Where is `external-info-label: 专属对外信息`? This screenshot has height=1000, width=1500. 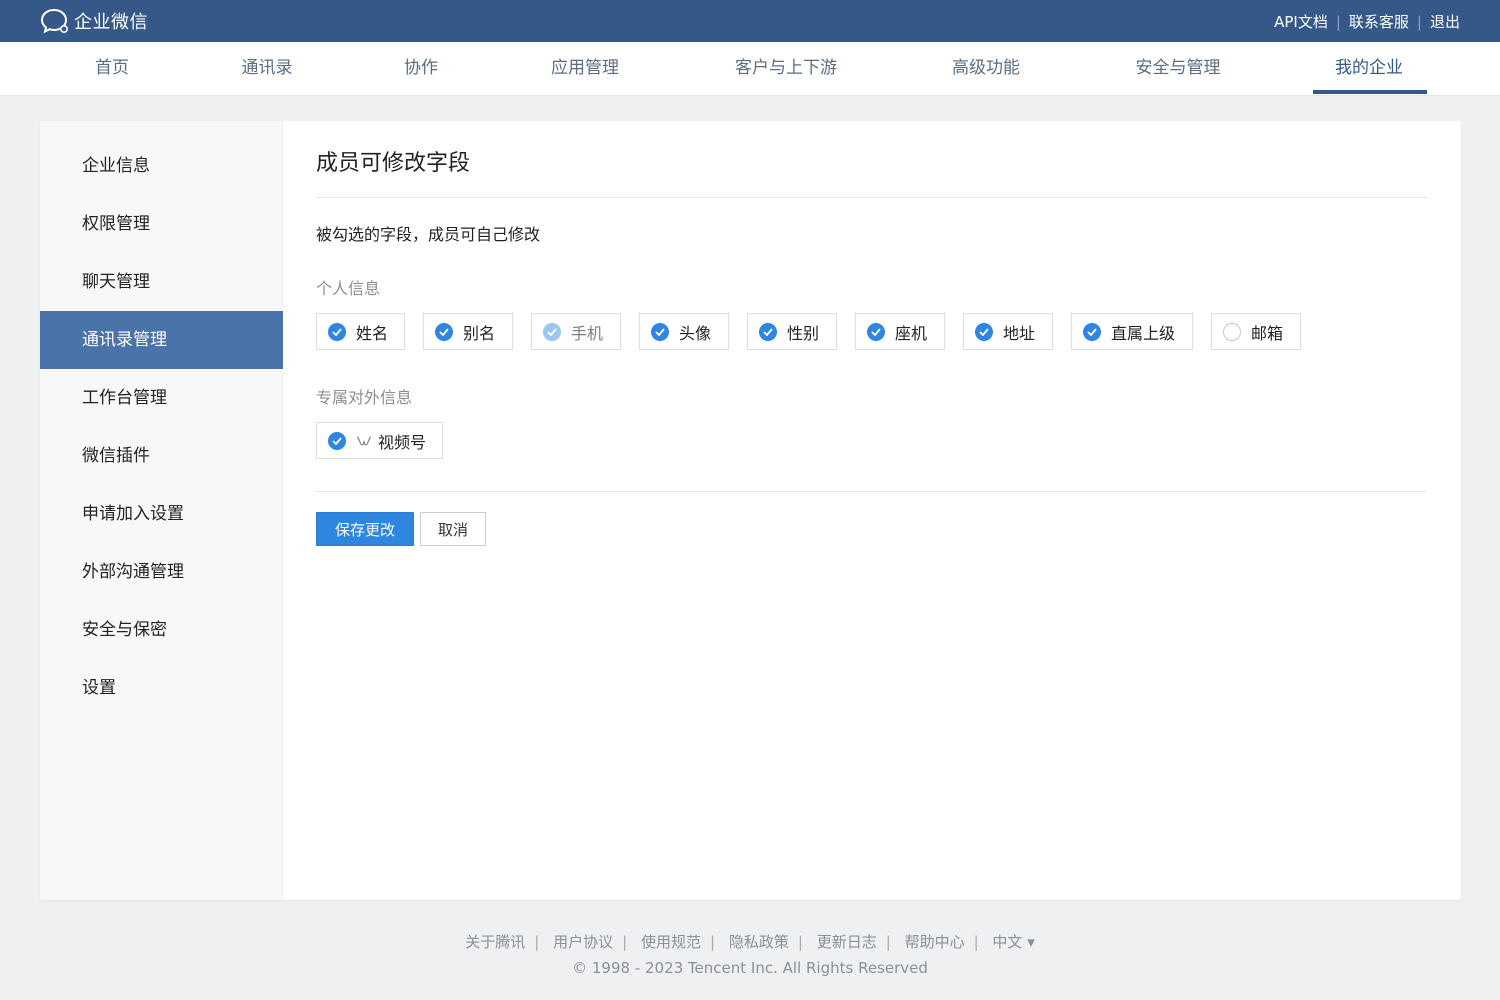 external-info-label: 专属对外信息 is located at coordinates (364, 397).